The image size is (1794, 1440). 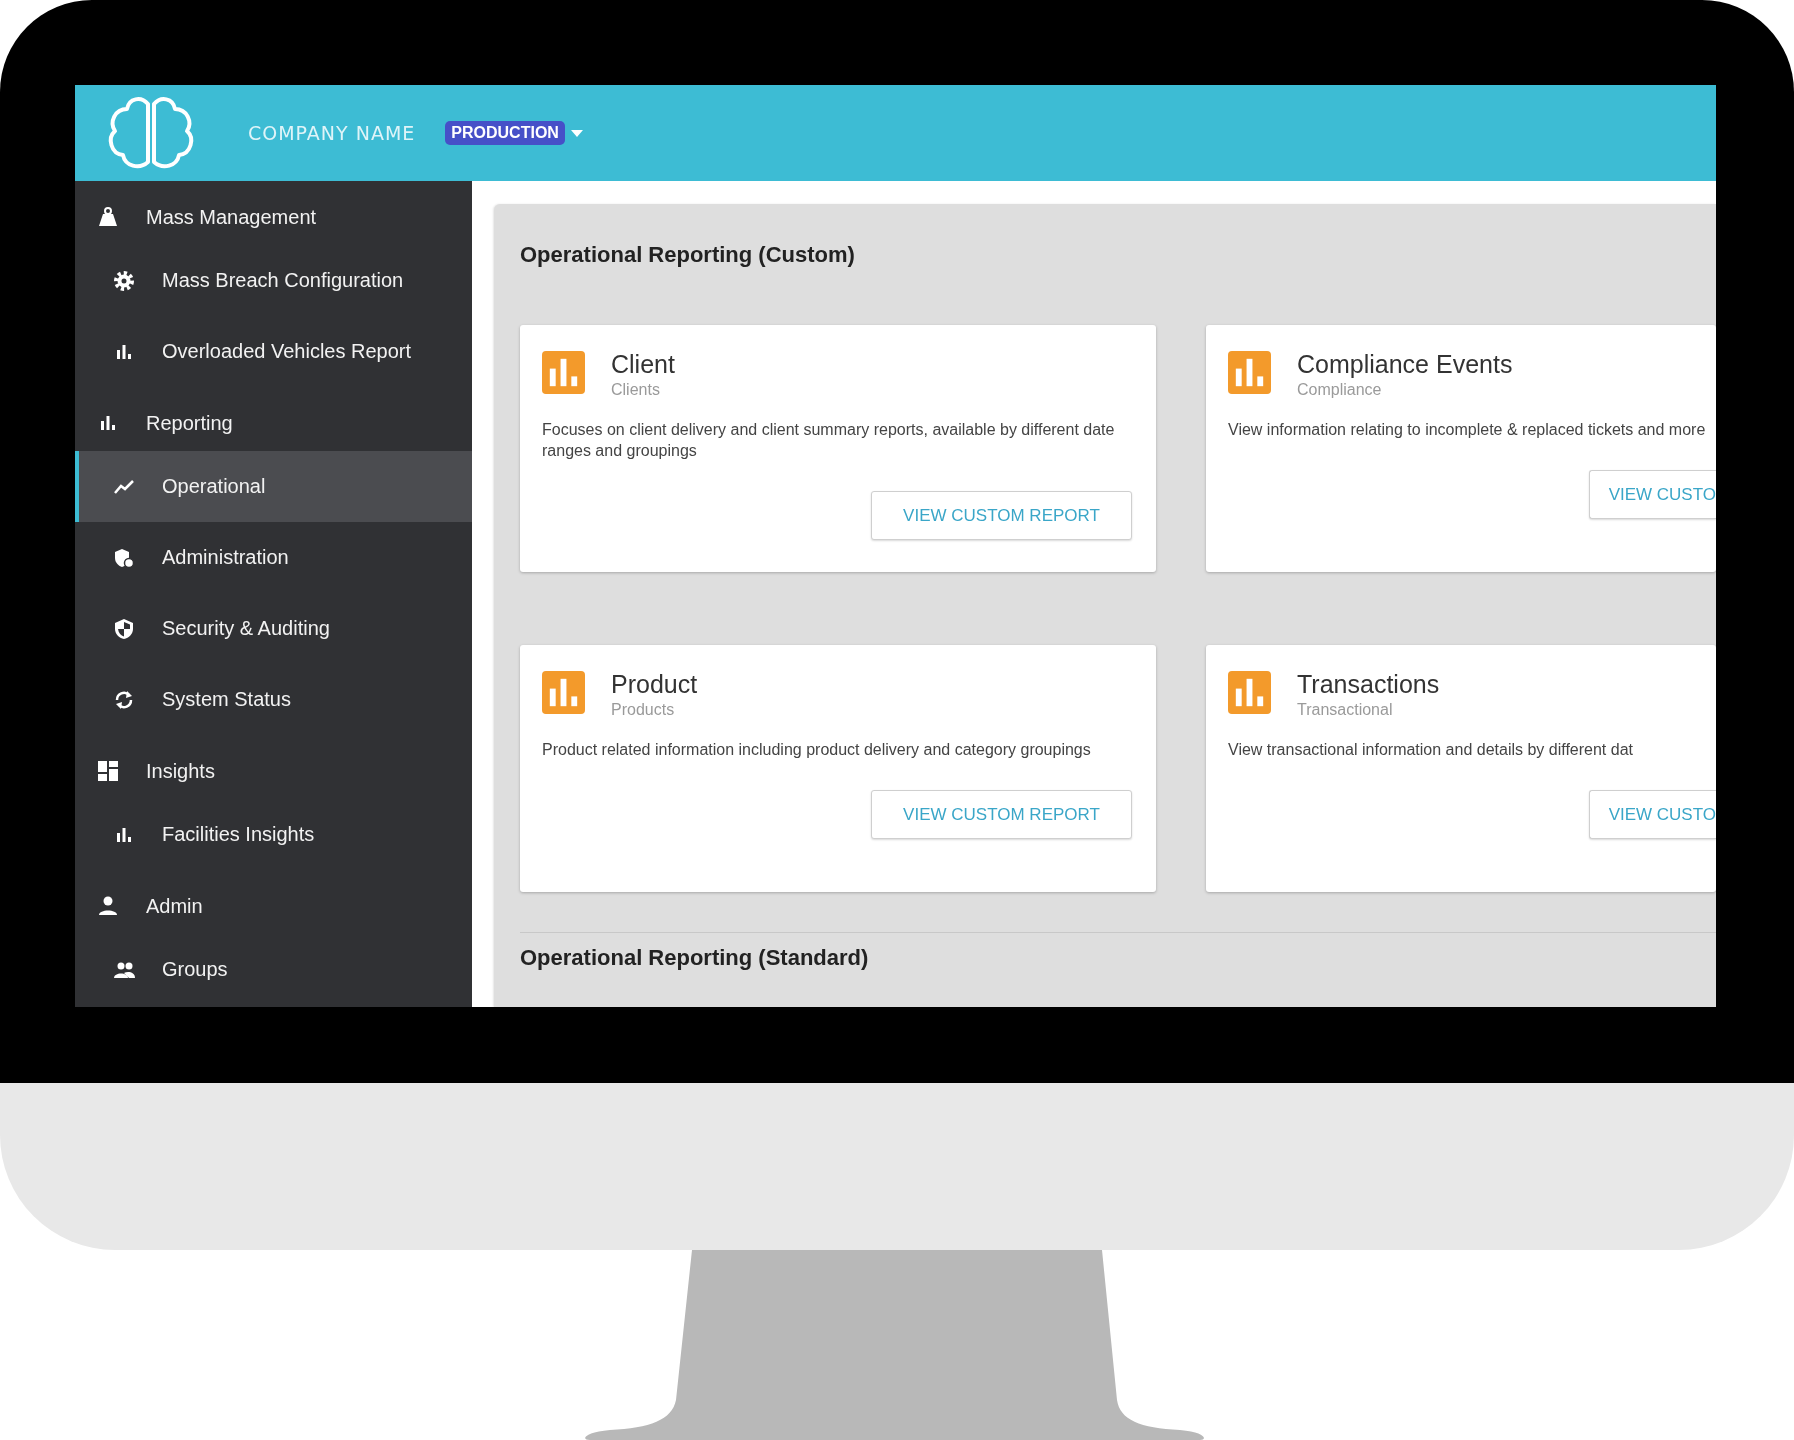 I want to click on card-description: View transactional information and details by different dat, so click(x=1431, y=750).